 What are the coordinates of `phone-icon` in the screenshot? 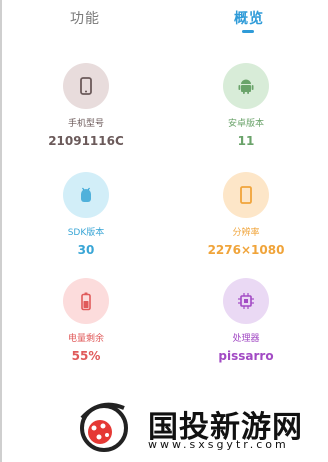 It's located at (86, 86).